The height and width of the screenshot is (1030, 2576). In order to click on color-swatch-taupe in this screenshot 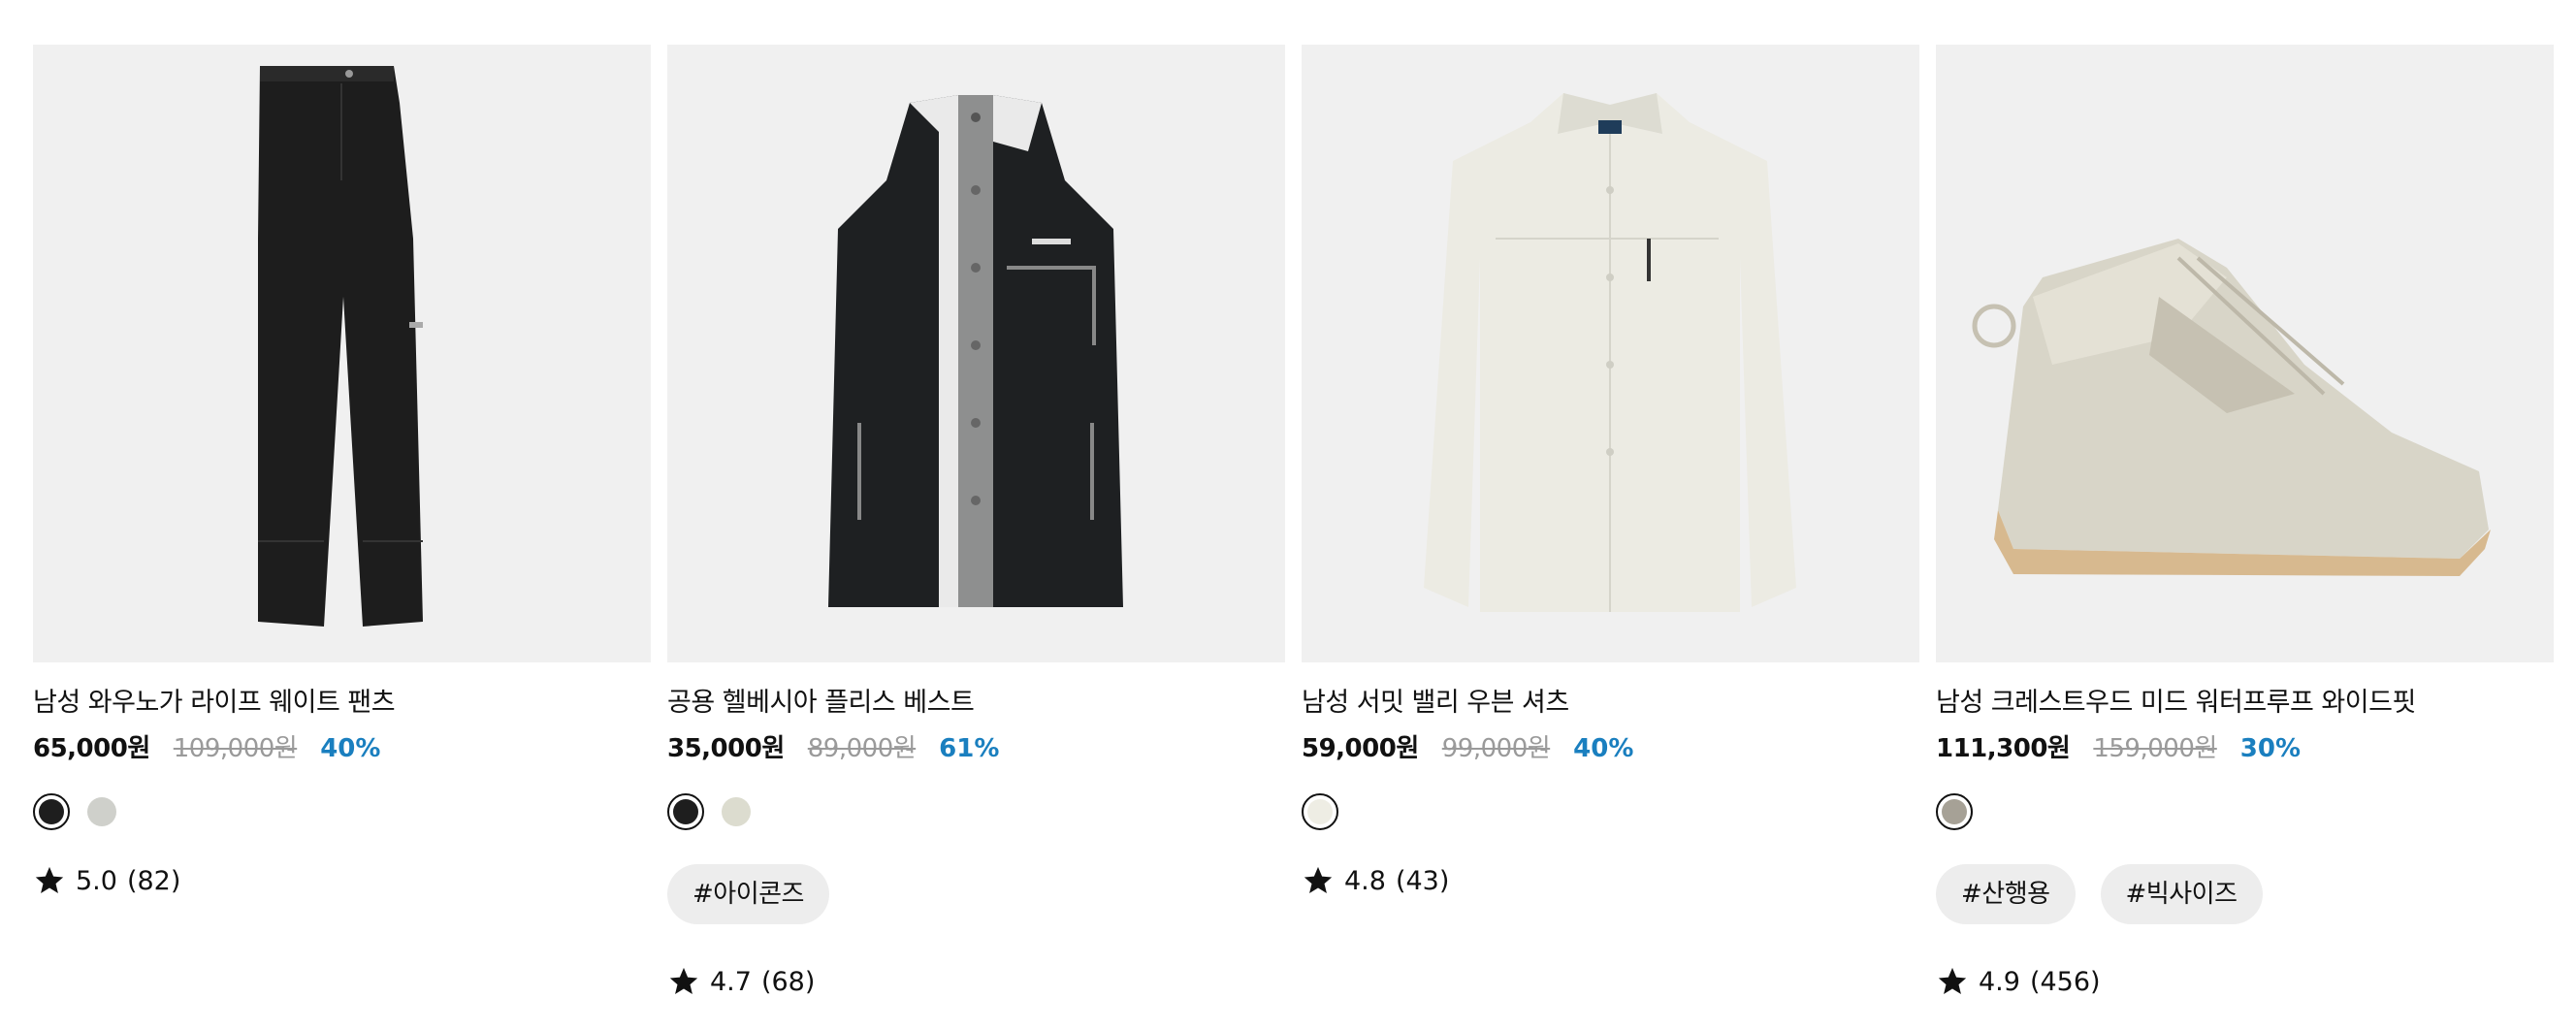, I will do `click(1954, 812)`.